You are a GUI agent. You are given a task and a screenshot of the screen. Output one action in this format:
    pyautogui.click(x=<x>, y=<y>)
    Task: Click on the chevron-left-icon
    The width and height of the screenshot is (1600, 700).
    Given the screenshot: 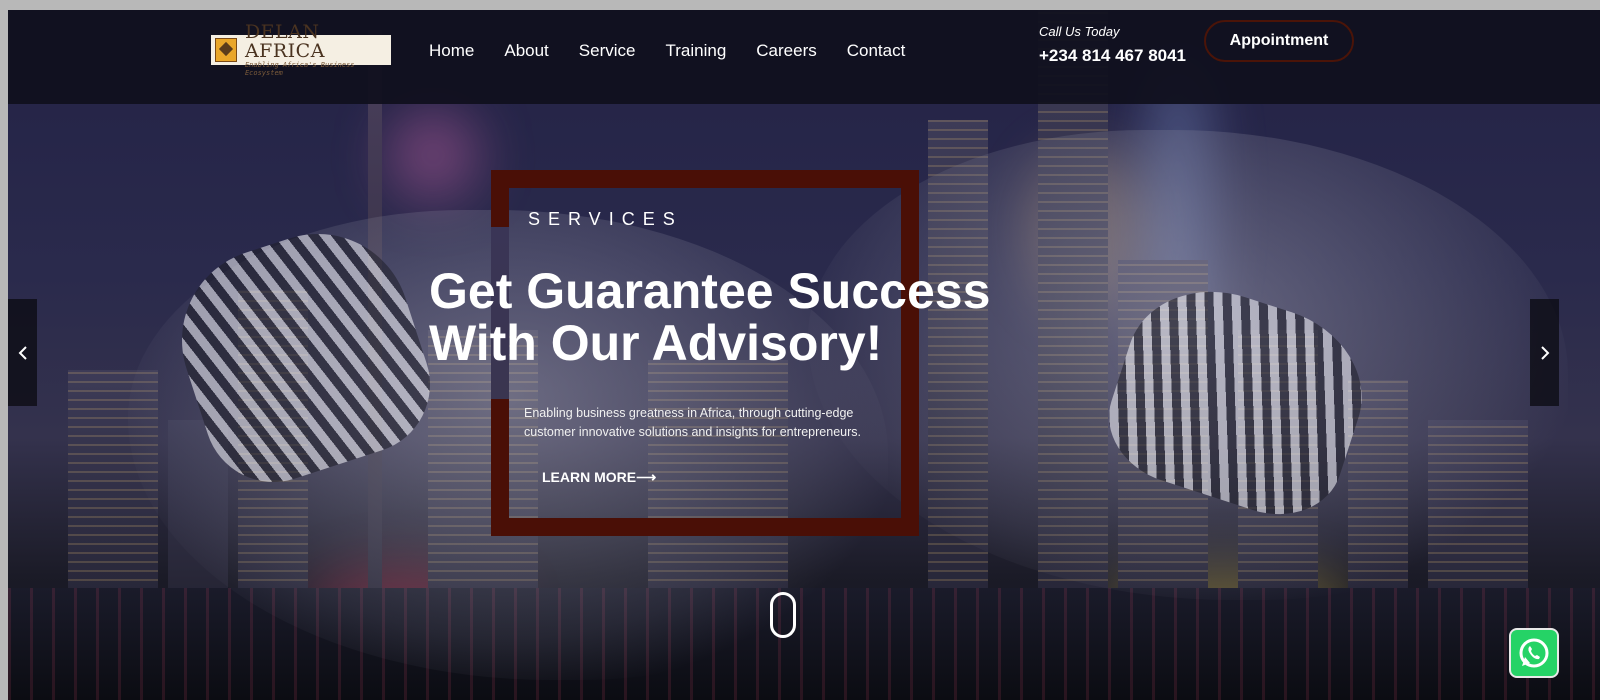 What is the action you would take?
    pyautogui.click(x=22, y=352)
    